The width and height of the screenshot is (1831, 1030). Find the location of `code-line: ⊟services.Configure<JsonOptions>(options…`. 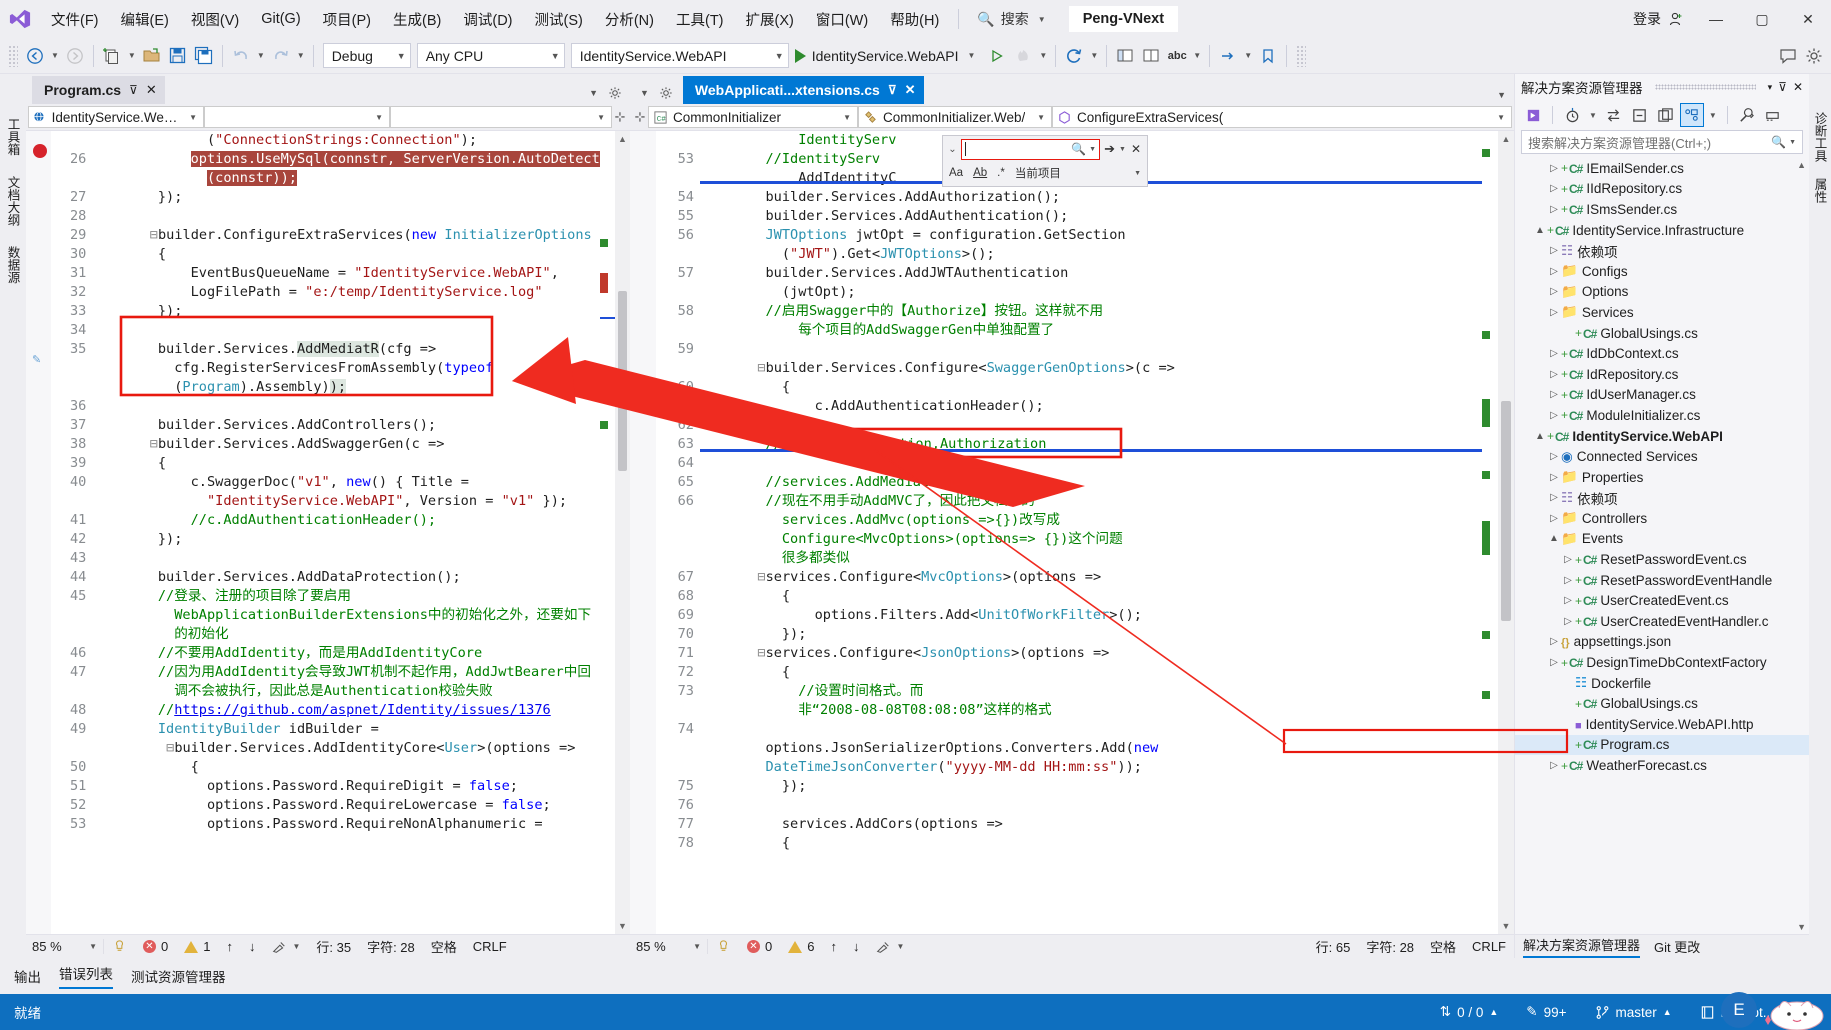

code-line: ⊟services.Configure<JsonOptions>(options… is located at coordinates (1091, 653).